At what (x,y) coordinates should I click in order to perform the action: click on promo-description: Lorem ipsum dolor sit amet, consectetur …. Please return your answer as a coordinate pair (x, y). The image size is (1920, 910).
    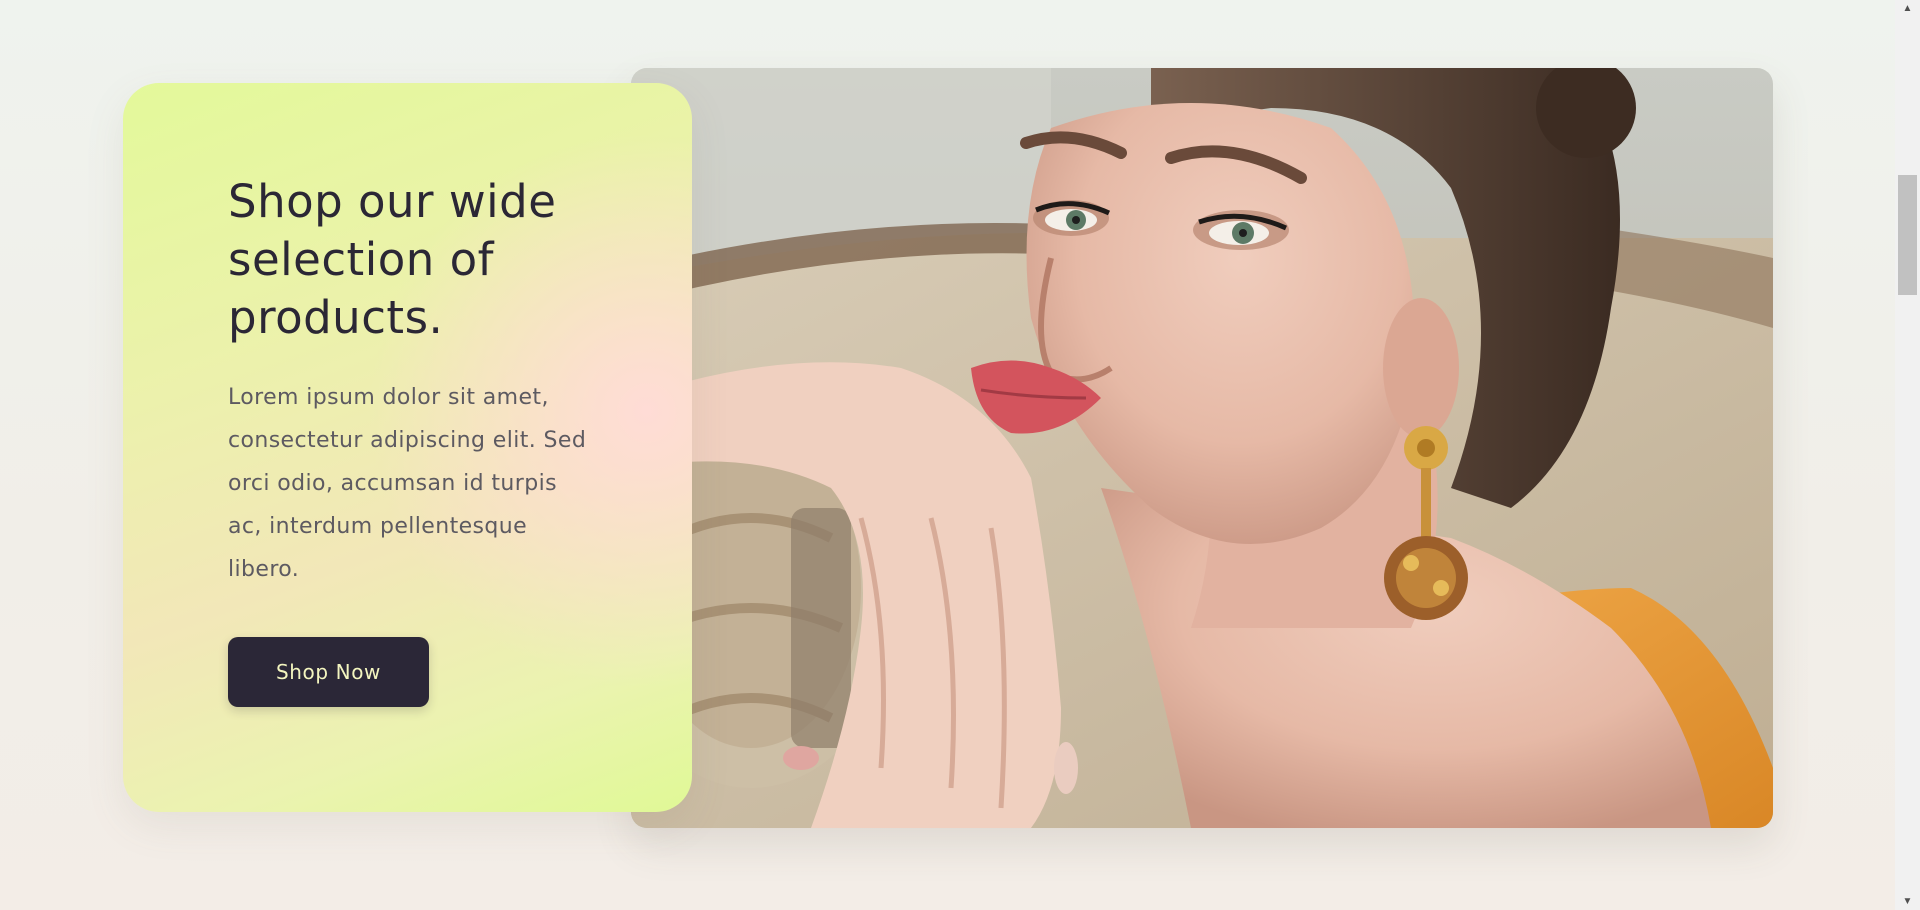
    Looking at the image, I should click on (407, 483).